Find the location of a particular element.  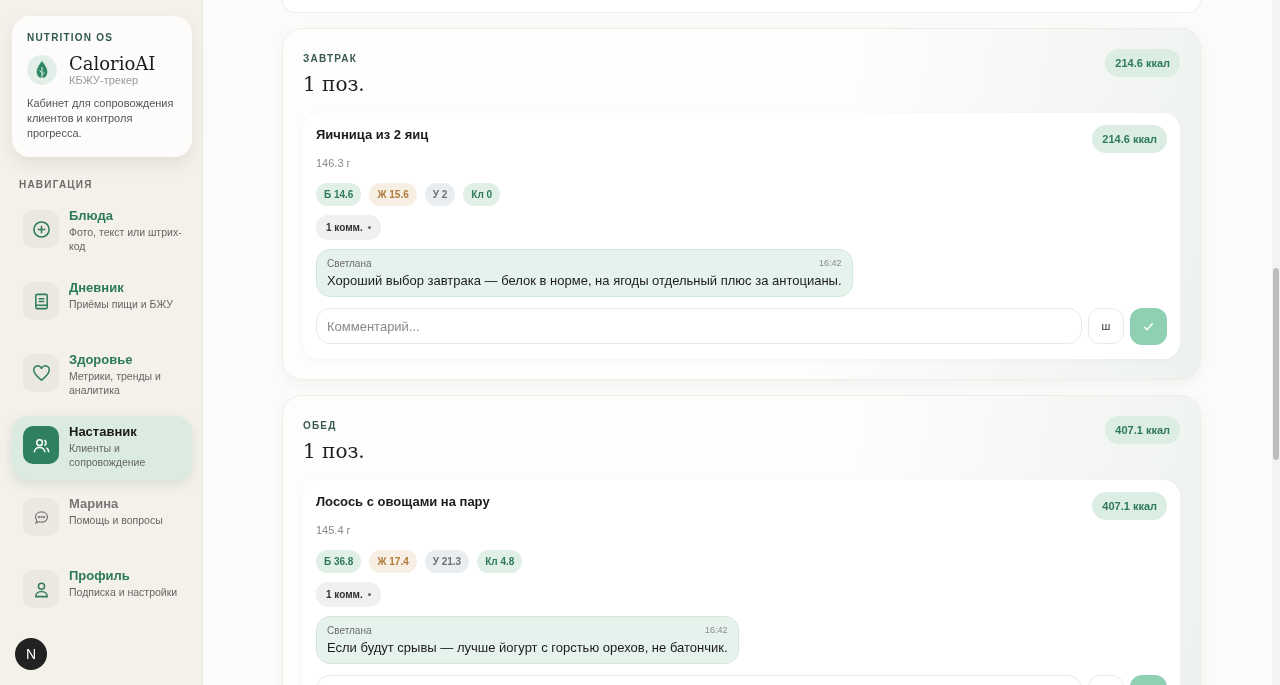

brand-subtitle: КБЖУ-трекер is located at coordinates (104, 80).